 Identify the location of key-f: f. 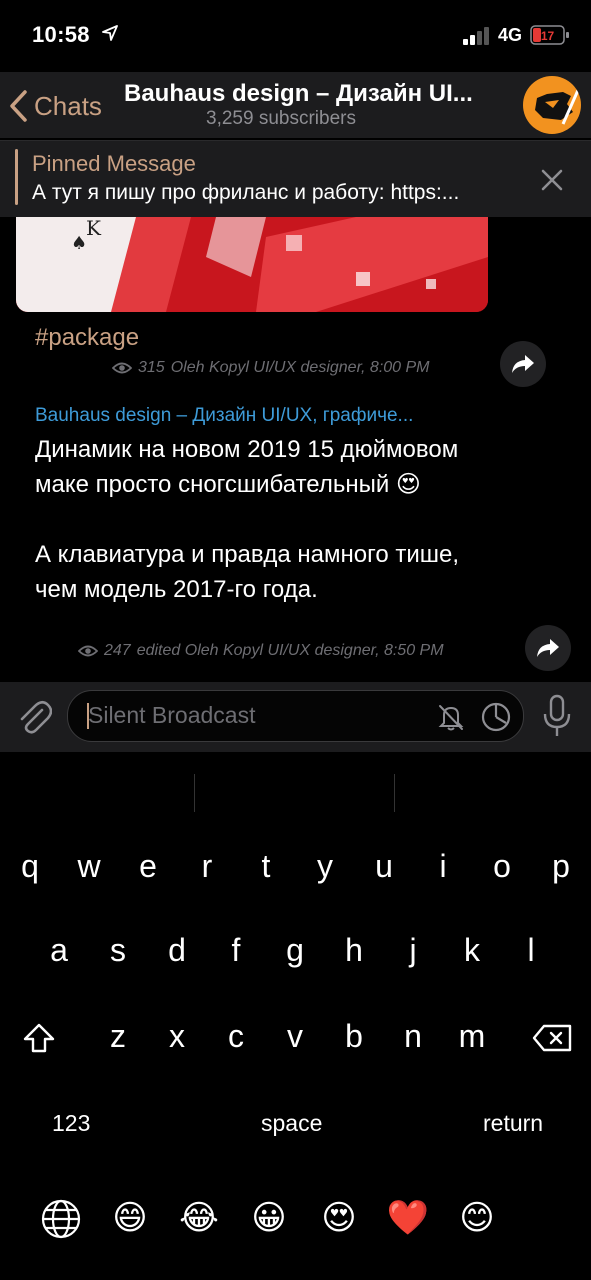
(236, 950).